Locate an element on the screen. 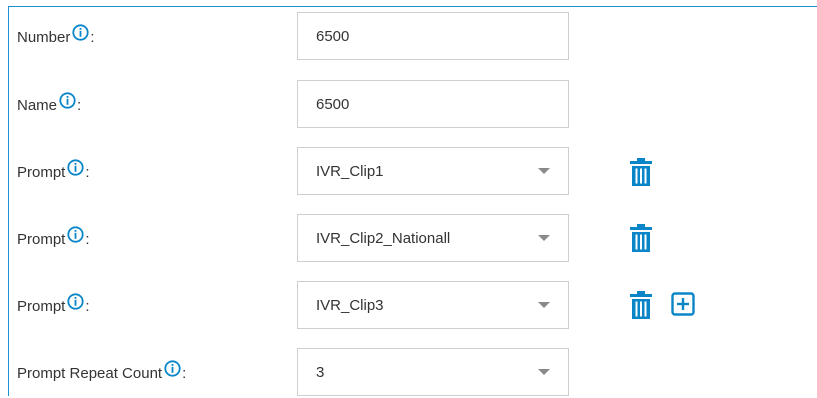  number-row: Number : 6500 is located at coordinates (408, 37).